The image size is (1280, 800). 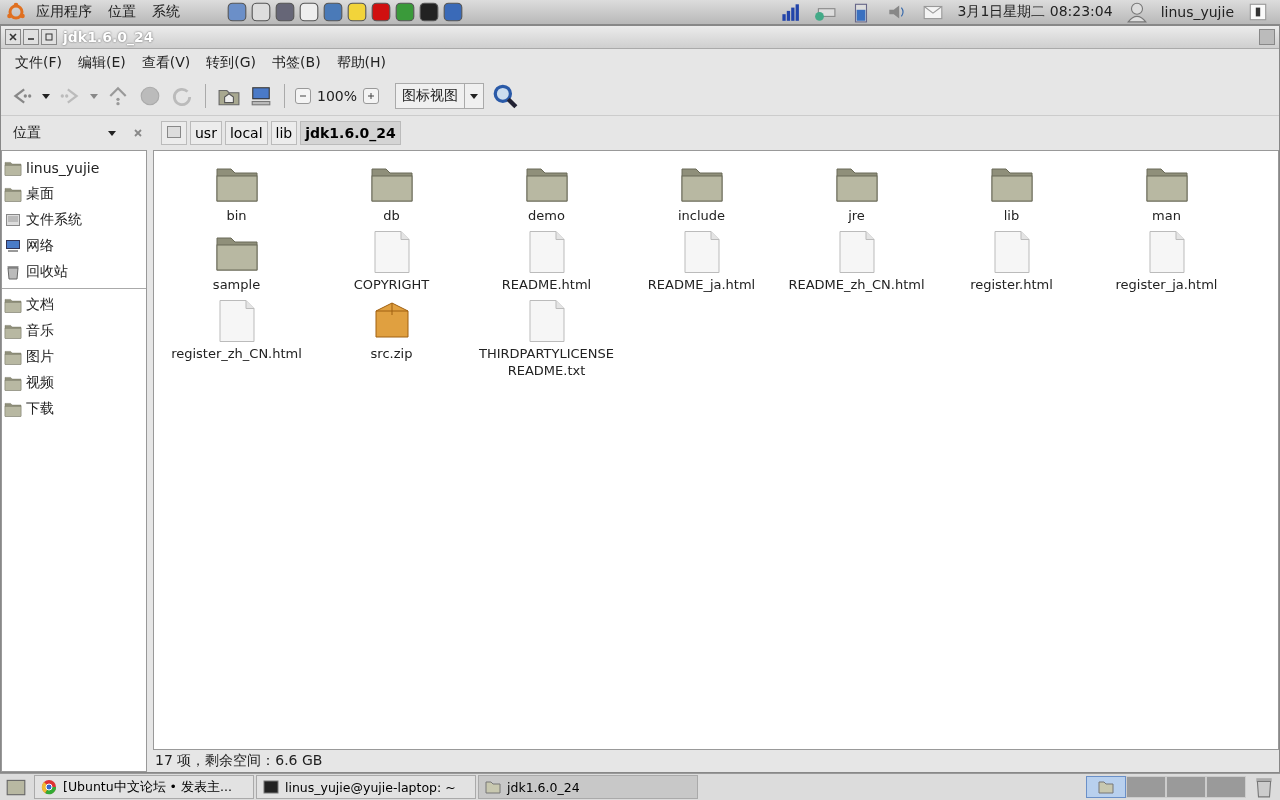 I want to click on close-button, so click(x=13, y=37).